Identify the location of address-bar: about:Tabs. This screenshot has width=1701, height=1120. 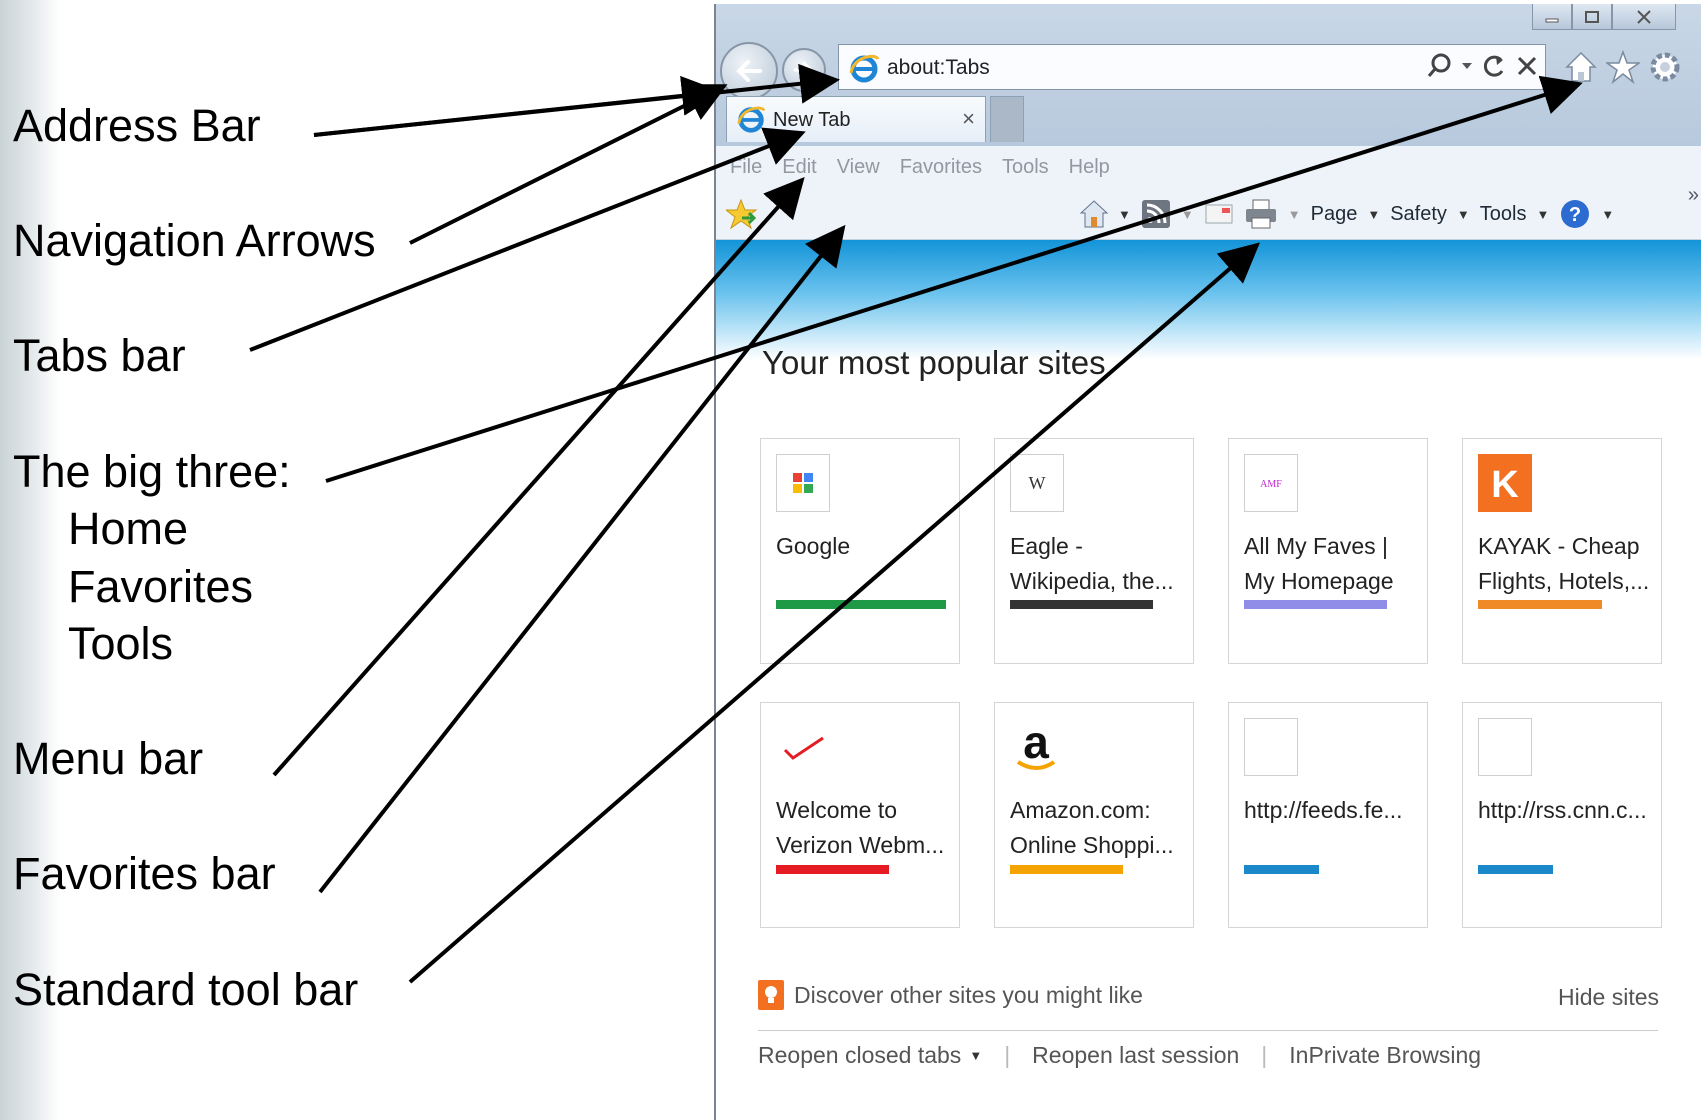
(1192, 67).